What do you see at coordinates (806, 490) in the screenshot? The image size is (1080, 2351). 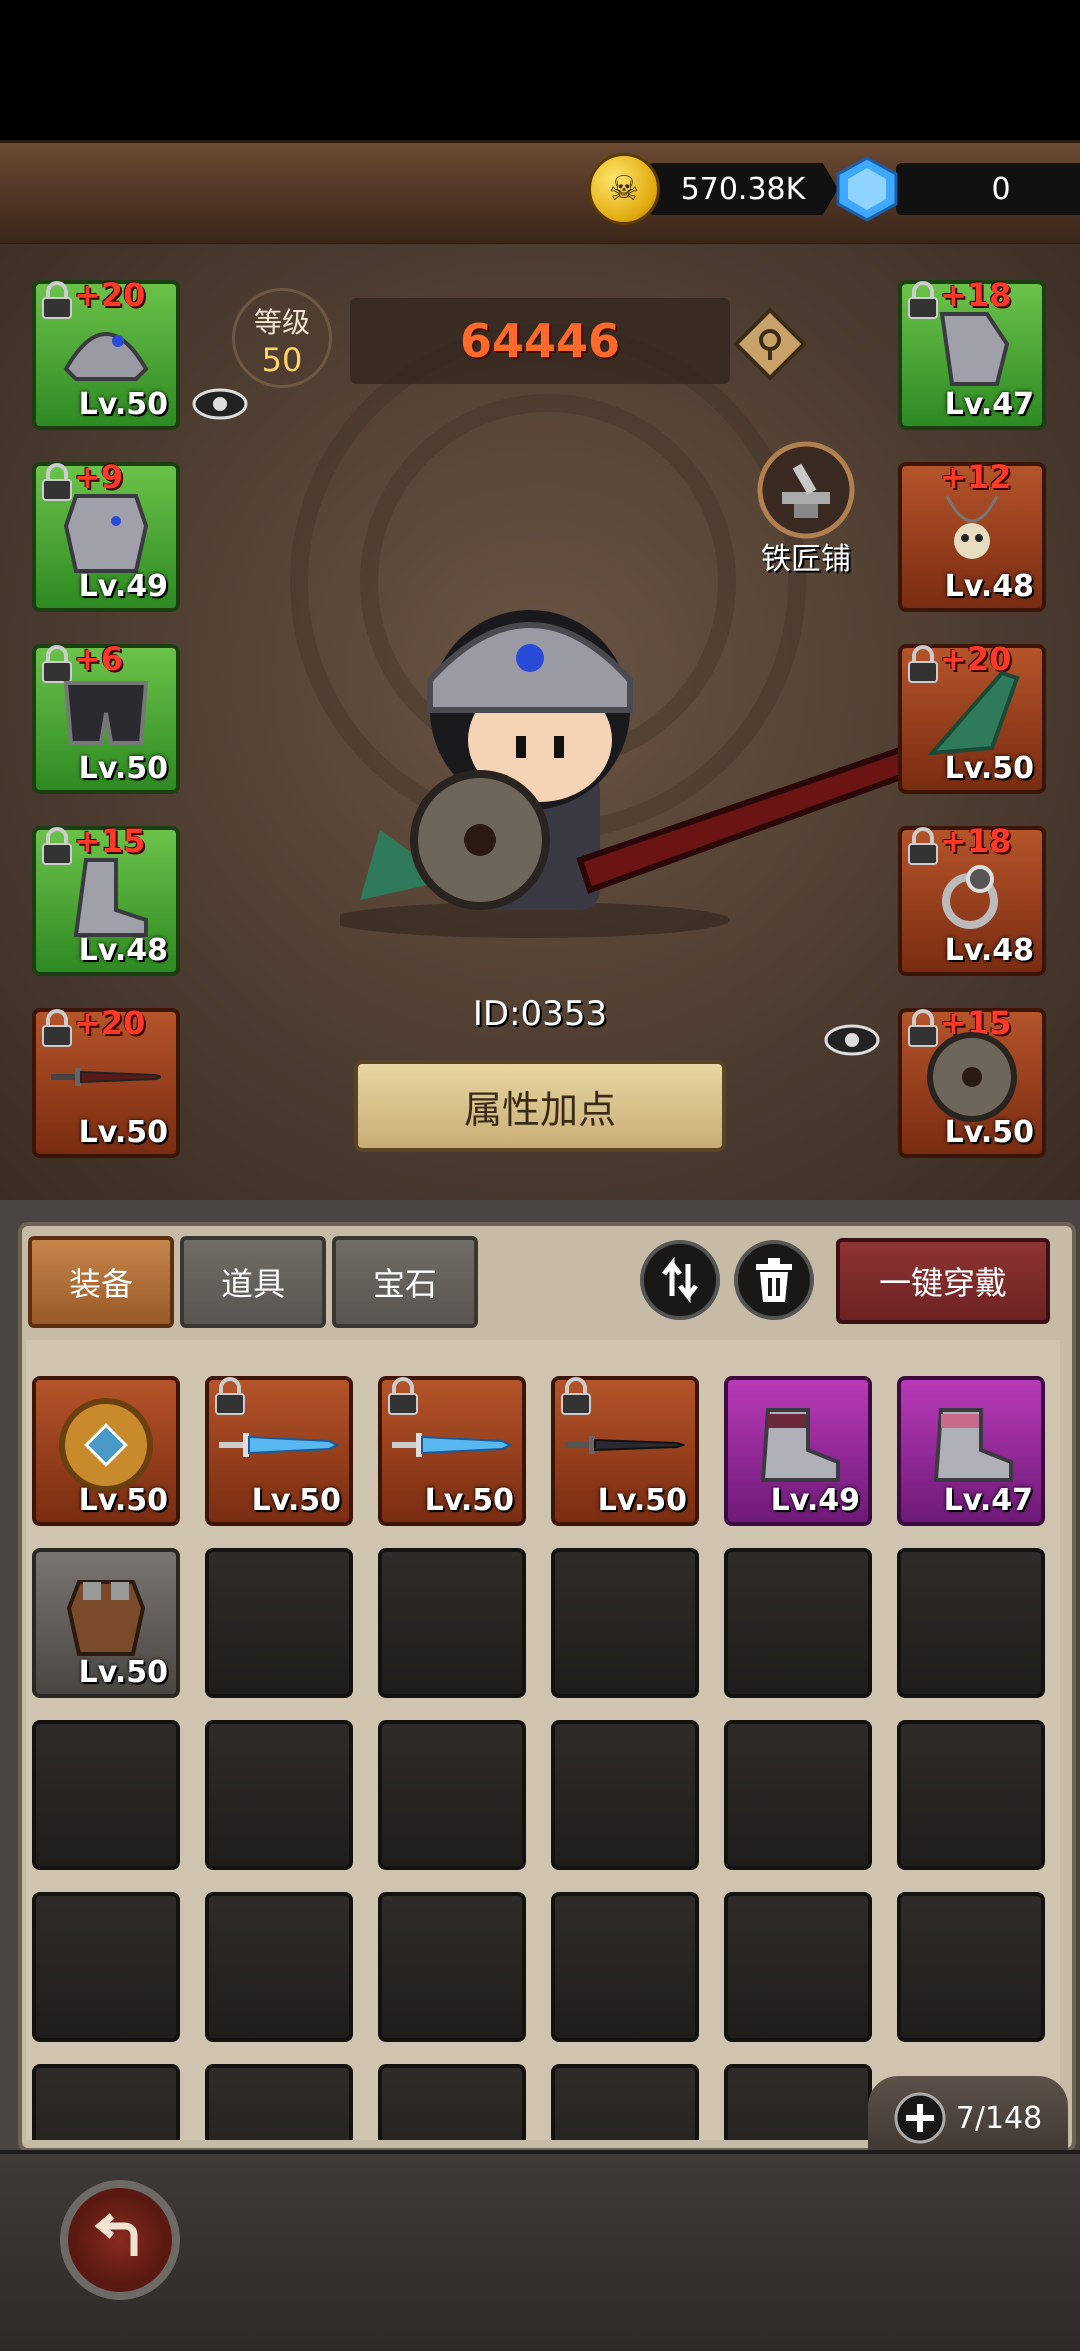 I see `anvil-icon` at bounding box center [806, 490].